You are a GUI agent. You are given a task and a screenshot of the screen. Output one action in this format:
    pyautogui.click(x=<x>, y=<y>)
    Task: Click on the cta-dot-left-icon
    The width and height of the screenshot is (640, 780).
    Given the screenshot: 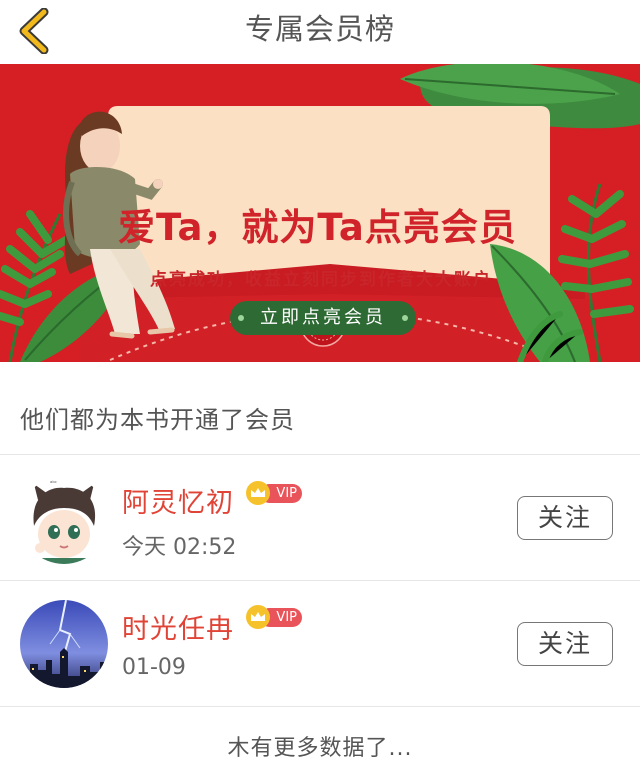 What is the action you would take?
    pyautogui.click(x=241, y=318)
    